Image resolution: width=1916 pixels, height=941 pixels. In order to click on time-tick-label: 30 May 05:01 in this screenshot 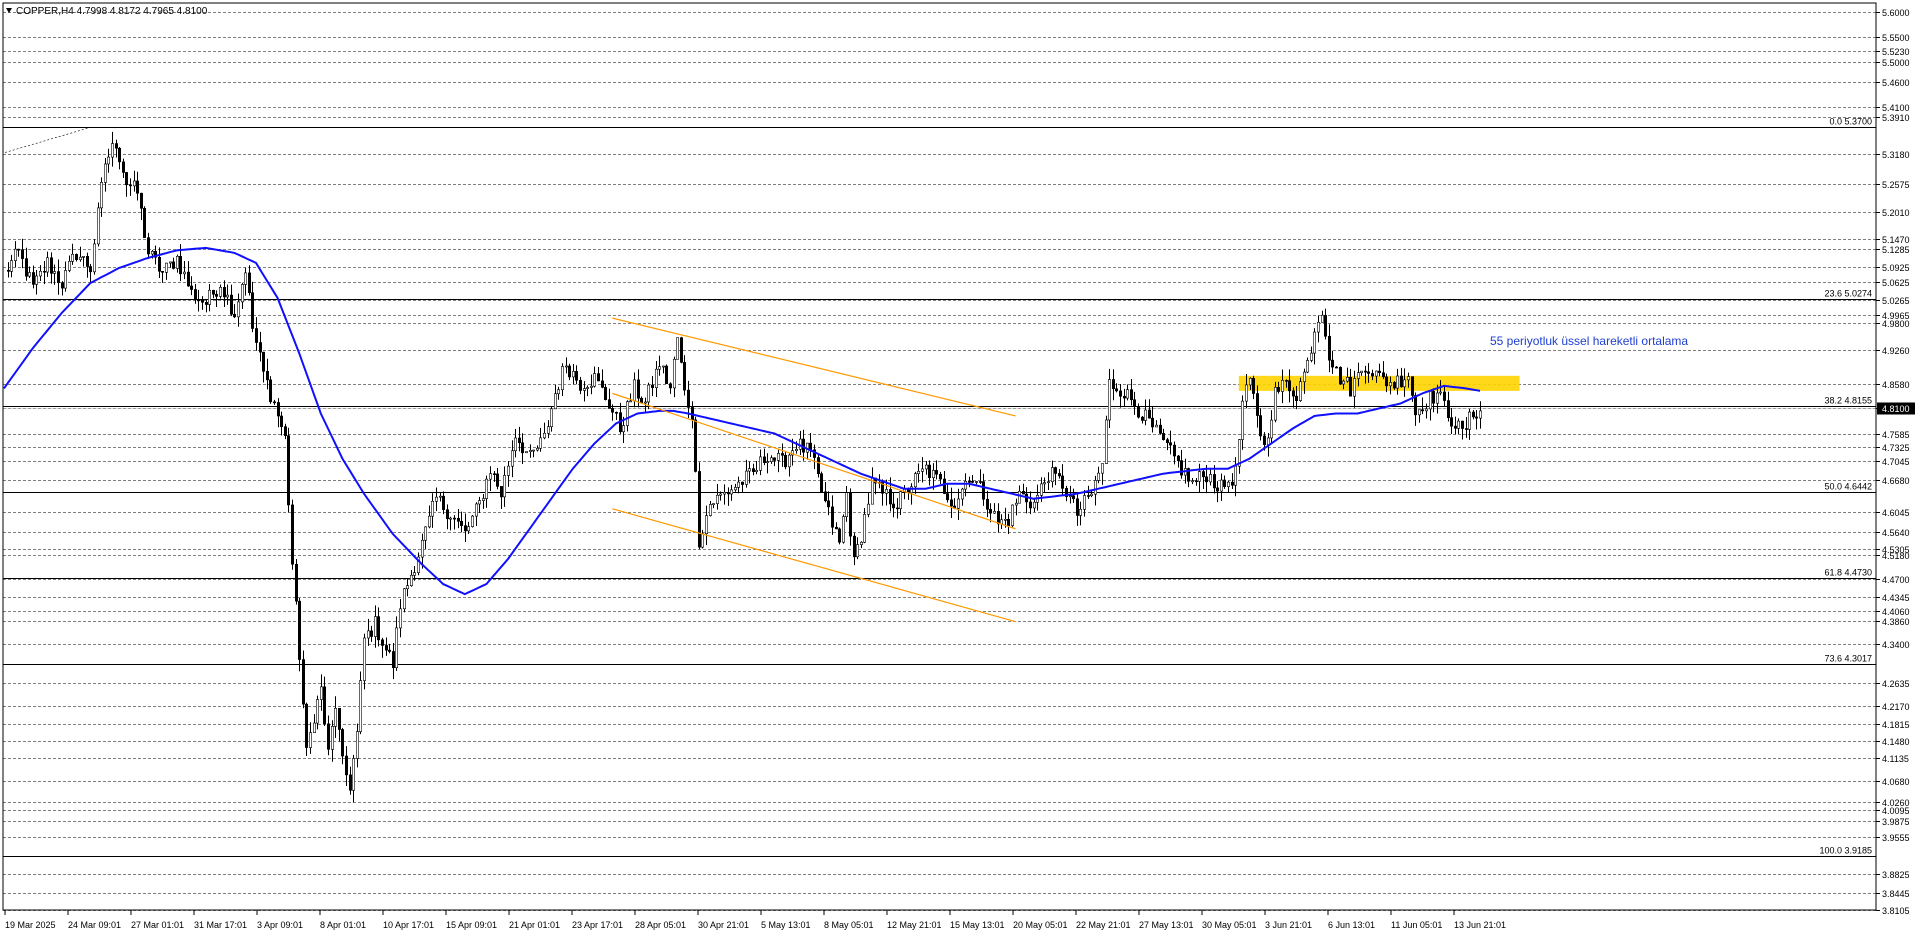, I will do `click(1229, 925)`.